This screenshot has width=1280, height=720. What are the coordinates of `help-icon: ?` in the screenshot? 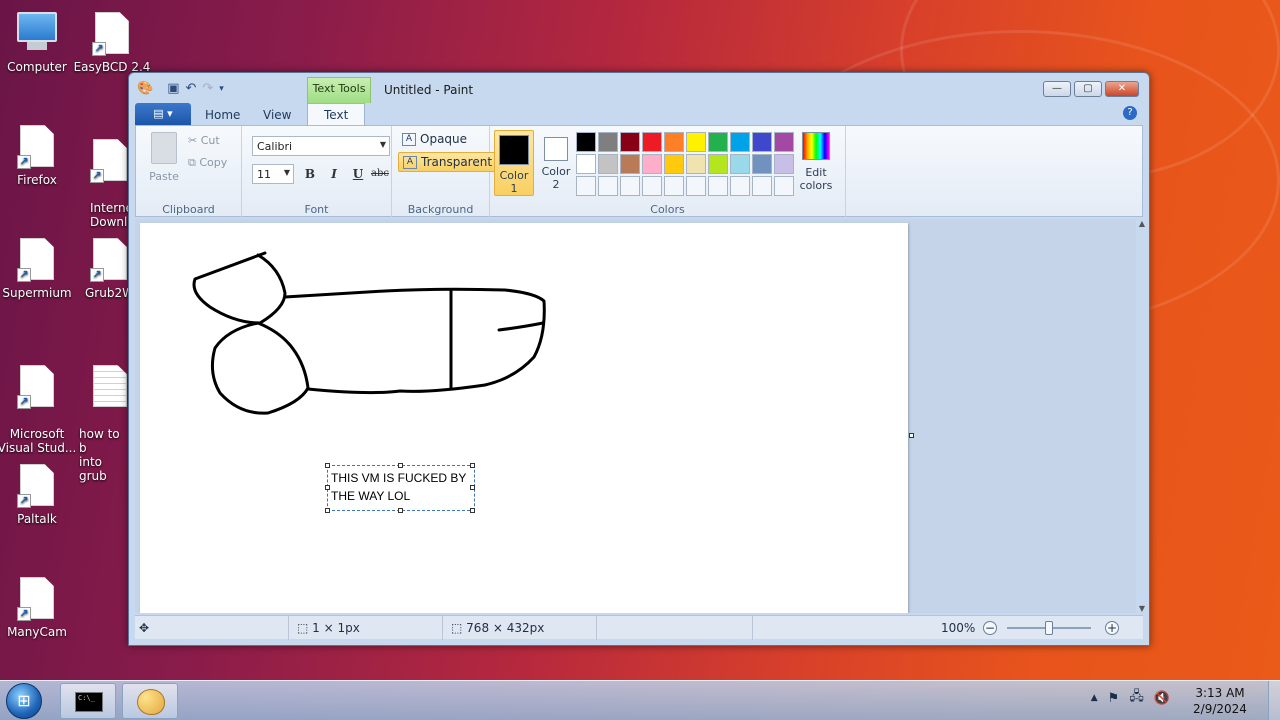 It's located at (1130, 113).